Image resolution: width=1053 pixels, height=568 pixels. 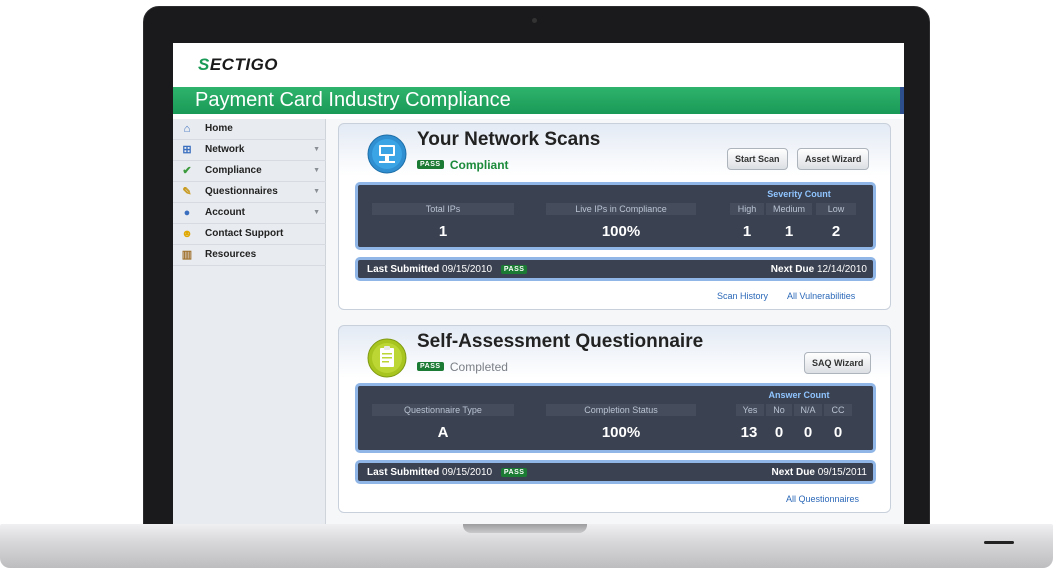 What do you see at coordinates (478, 366) in the screenshot?
I see `saq-status-text: Completed` at bounding box center [478, 366].